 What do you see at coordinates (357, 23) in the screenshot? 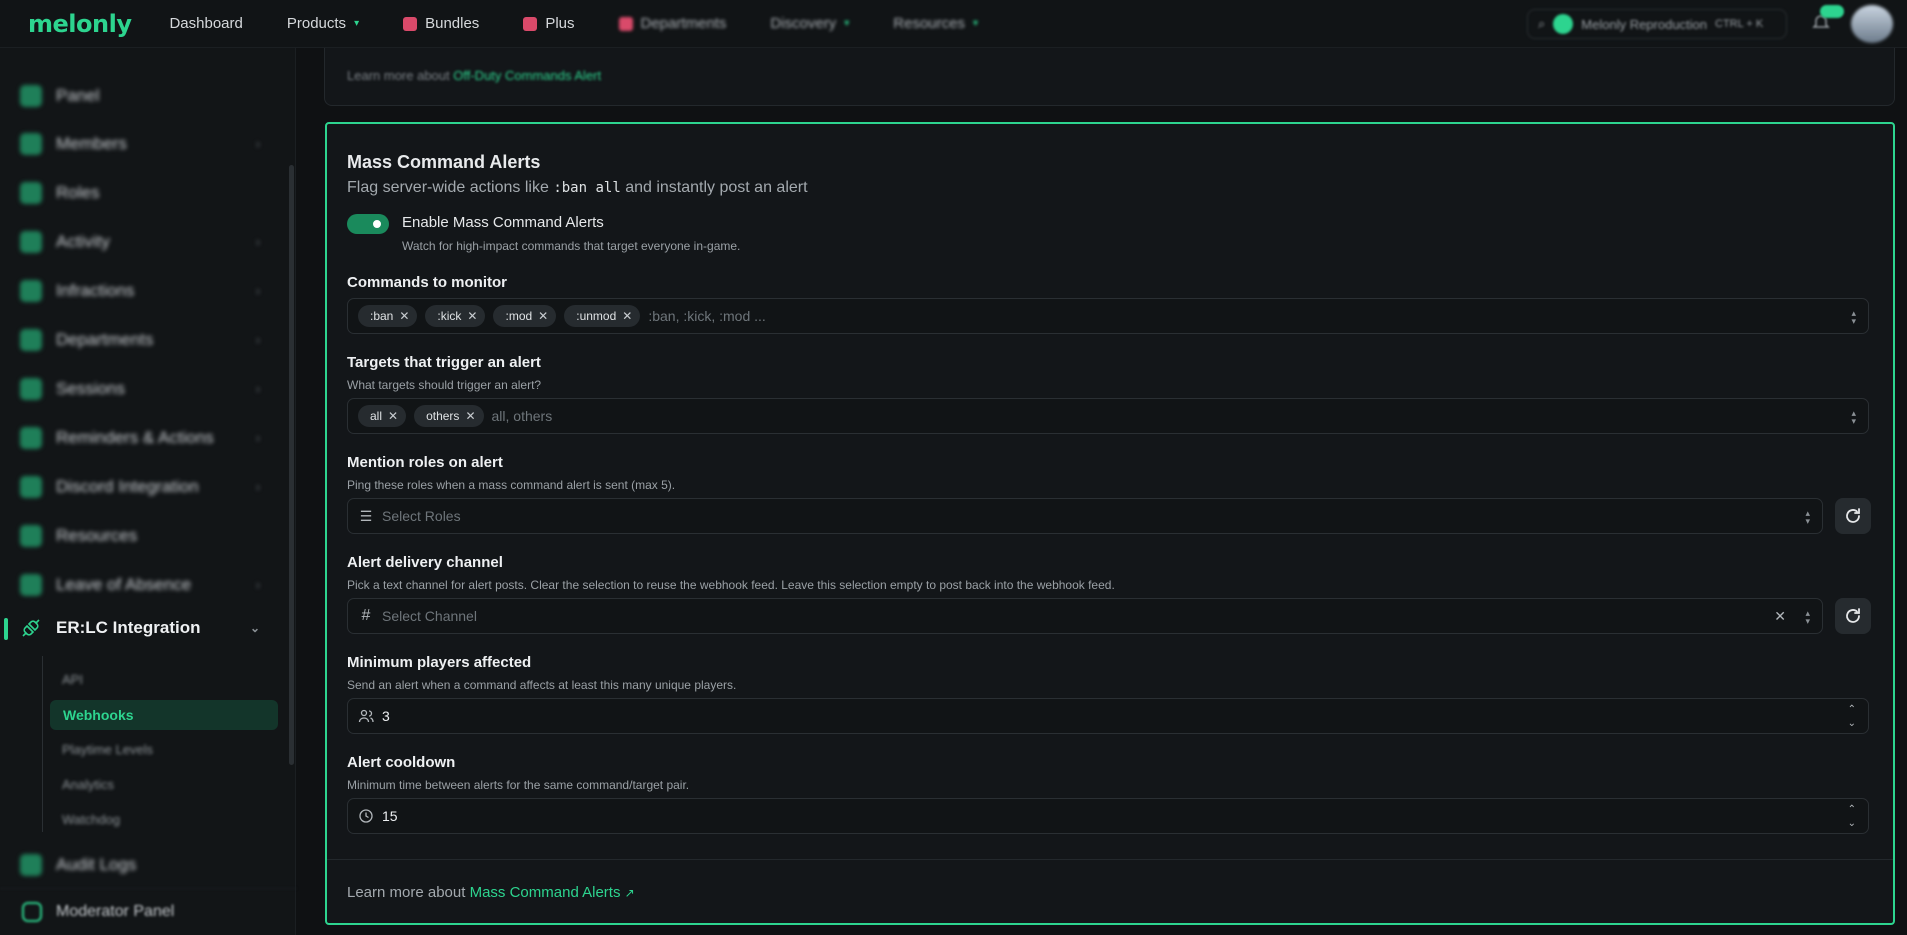
I see `chevron-down-icon: ▾` at bounding box center [357, 23].